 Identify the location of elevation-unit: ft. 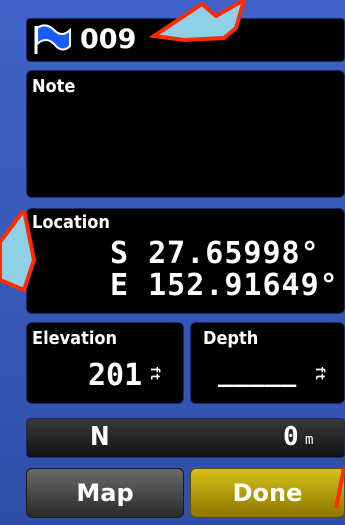
(155, 373).